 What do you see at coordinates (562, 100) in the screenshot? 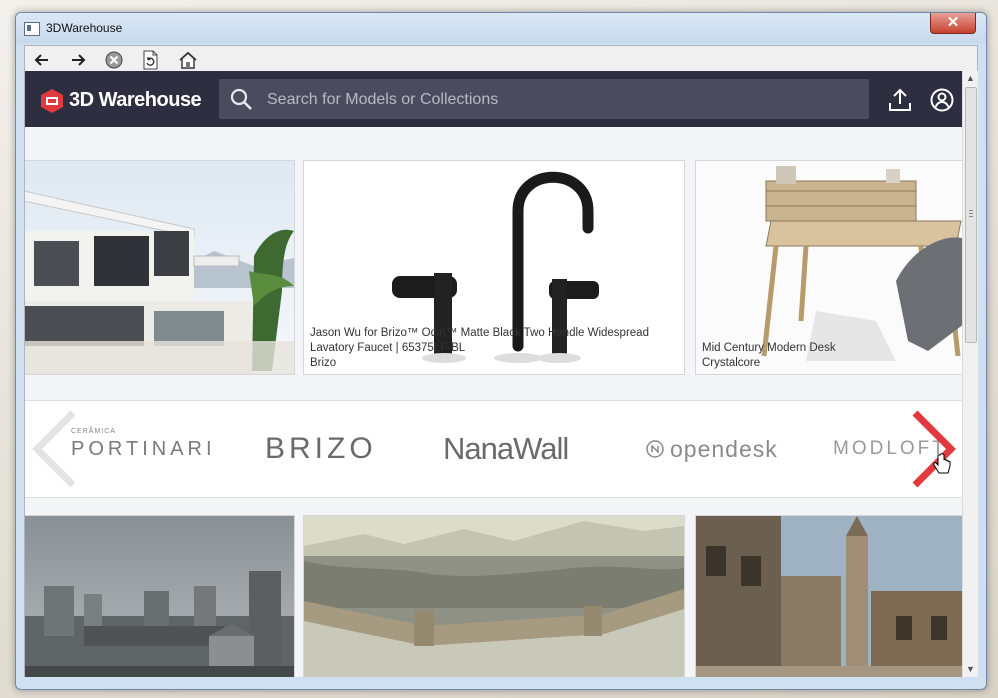
I see `search-input` at bounding box center [562, 100].